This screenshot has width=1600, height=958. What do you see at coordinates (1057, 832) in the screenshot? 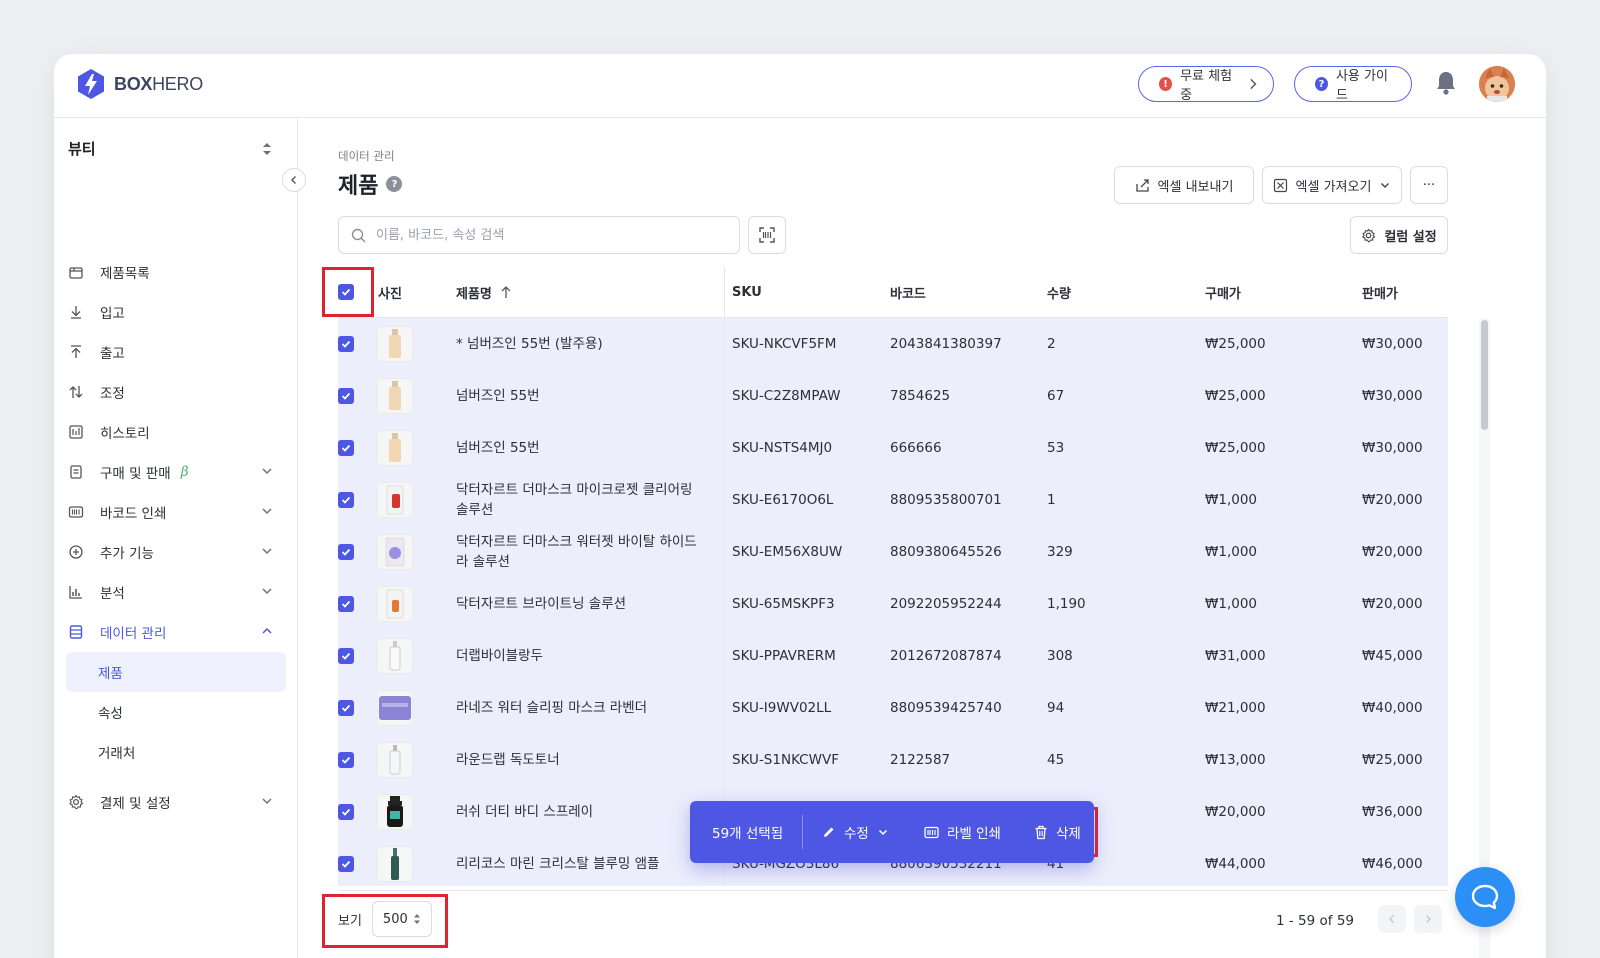
I see `bulk-delete-button: 삭제` at bounding box center [1057, 832].